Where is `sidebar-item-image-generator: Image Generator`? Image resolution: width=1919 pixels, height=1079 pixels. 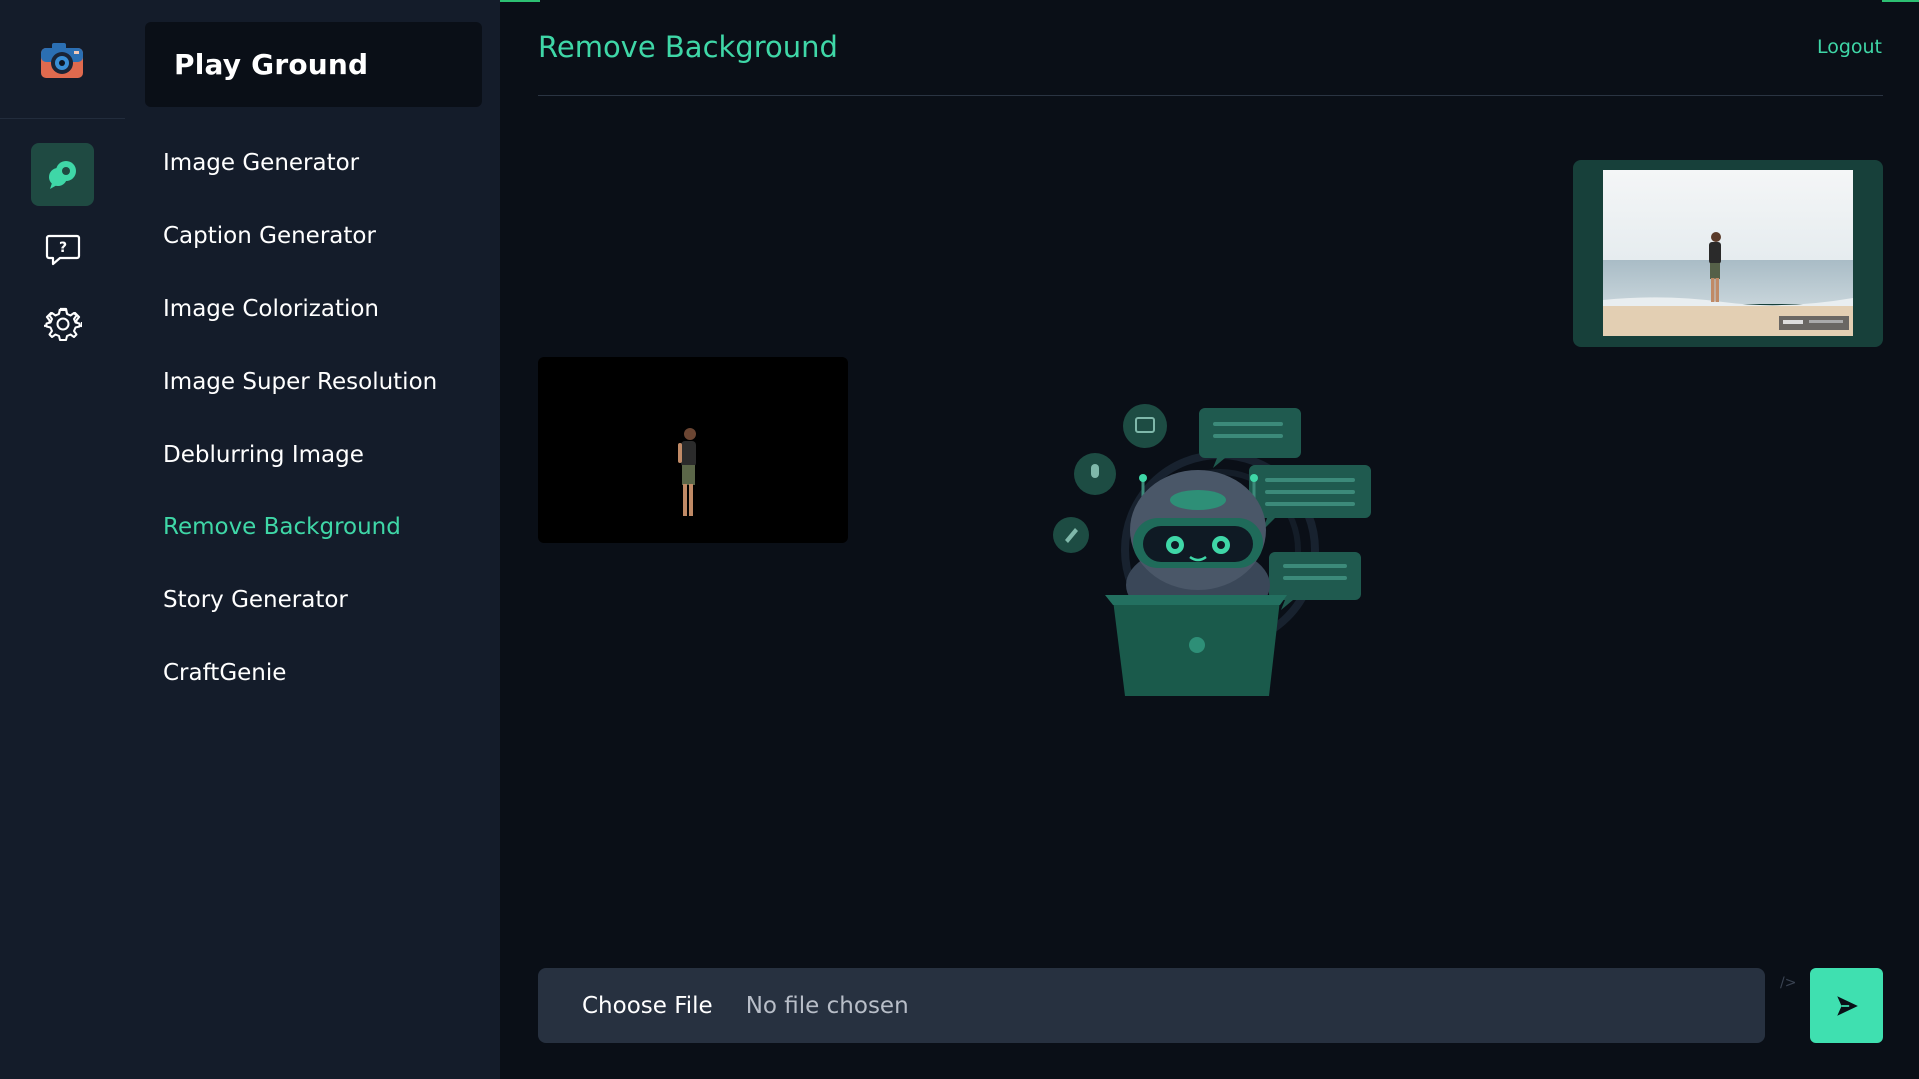
sidebar-item-image-generator: Image Generator is located at coordinates (261, 163).